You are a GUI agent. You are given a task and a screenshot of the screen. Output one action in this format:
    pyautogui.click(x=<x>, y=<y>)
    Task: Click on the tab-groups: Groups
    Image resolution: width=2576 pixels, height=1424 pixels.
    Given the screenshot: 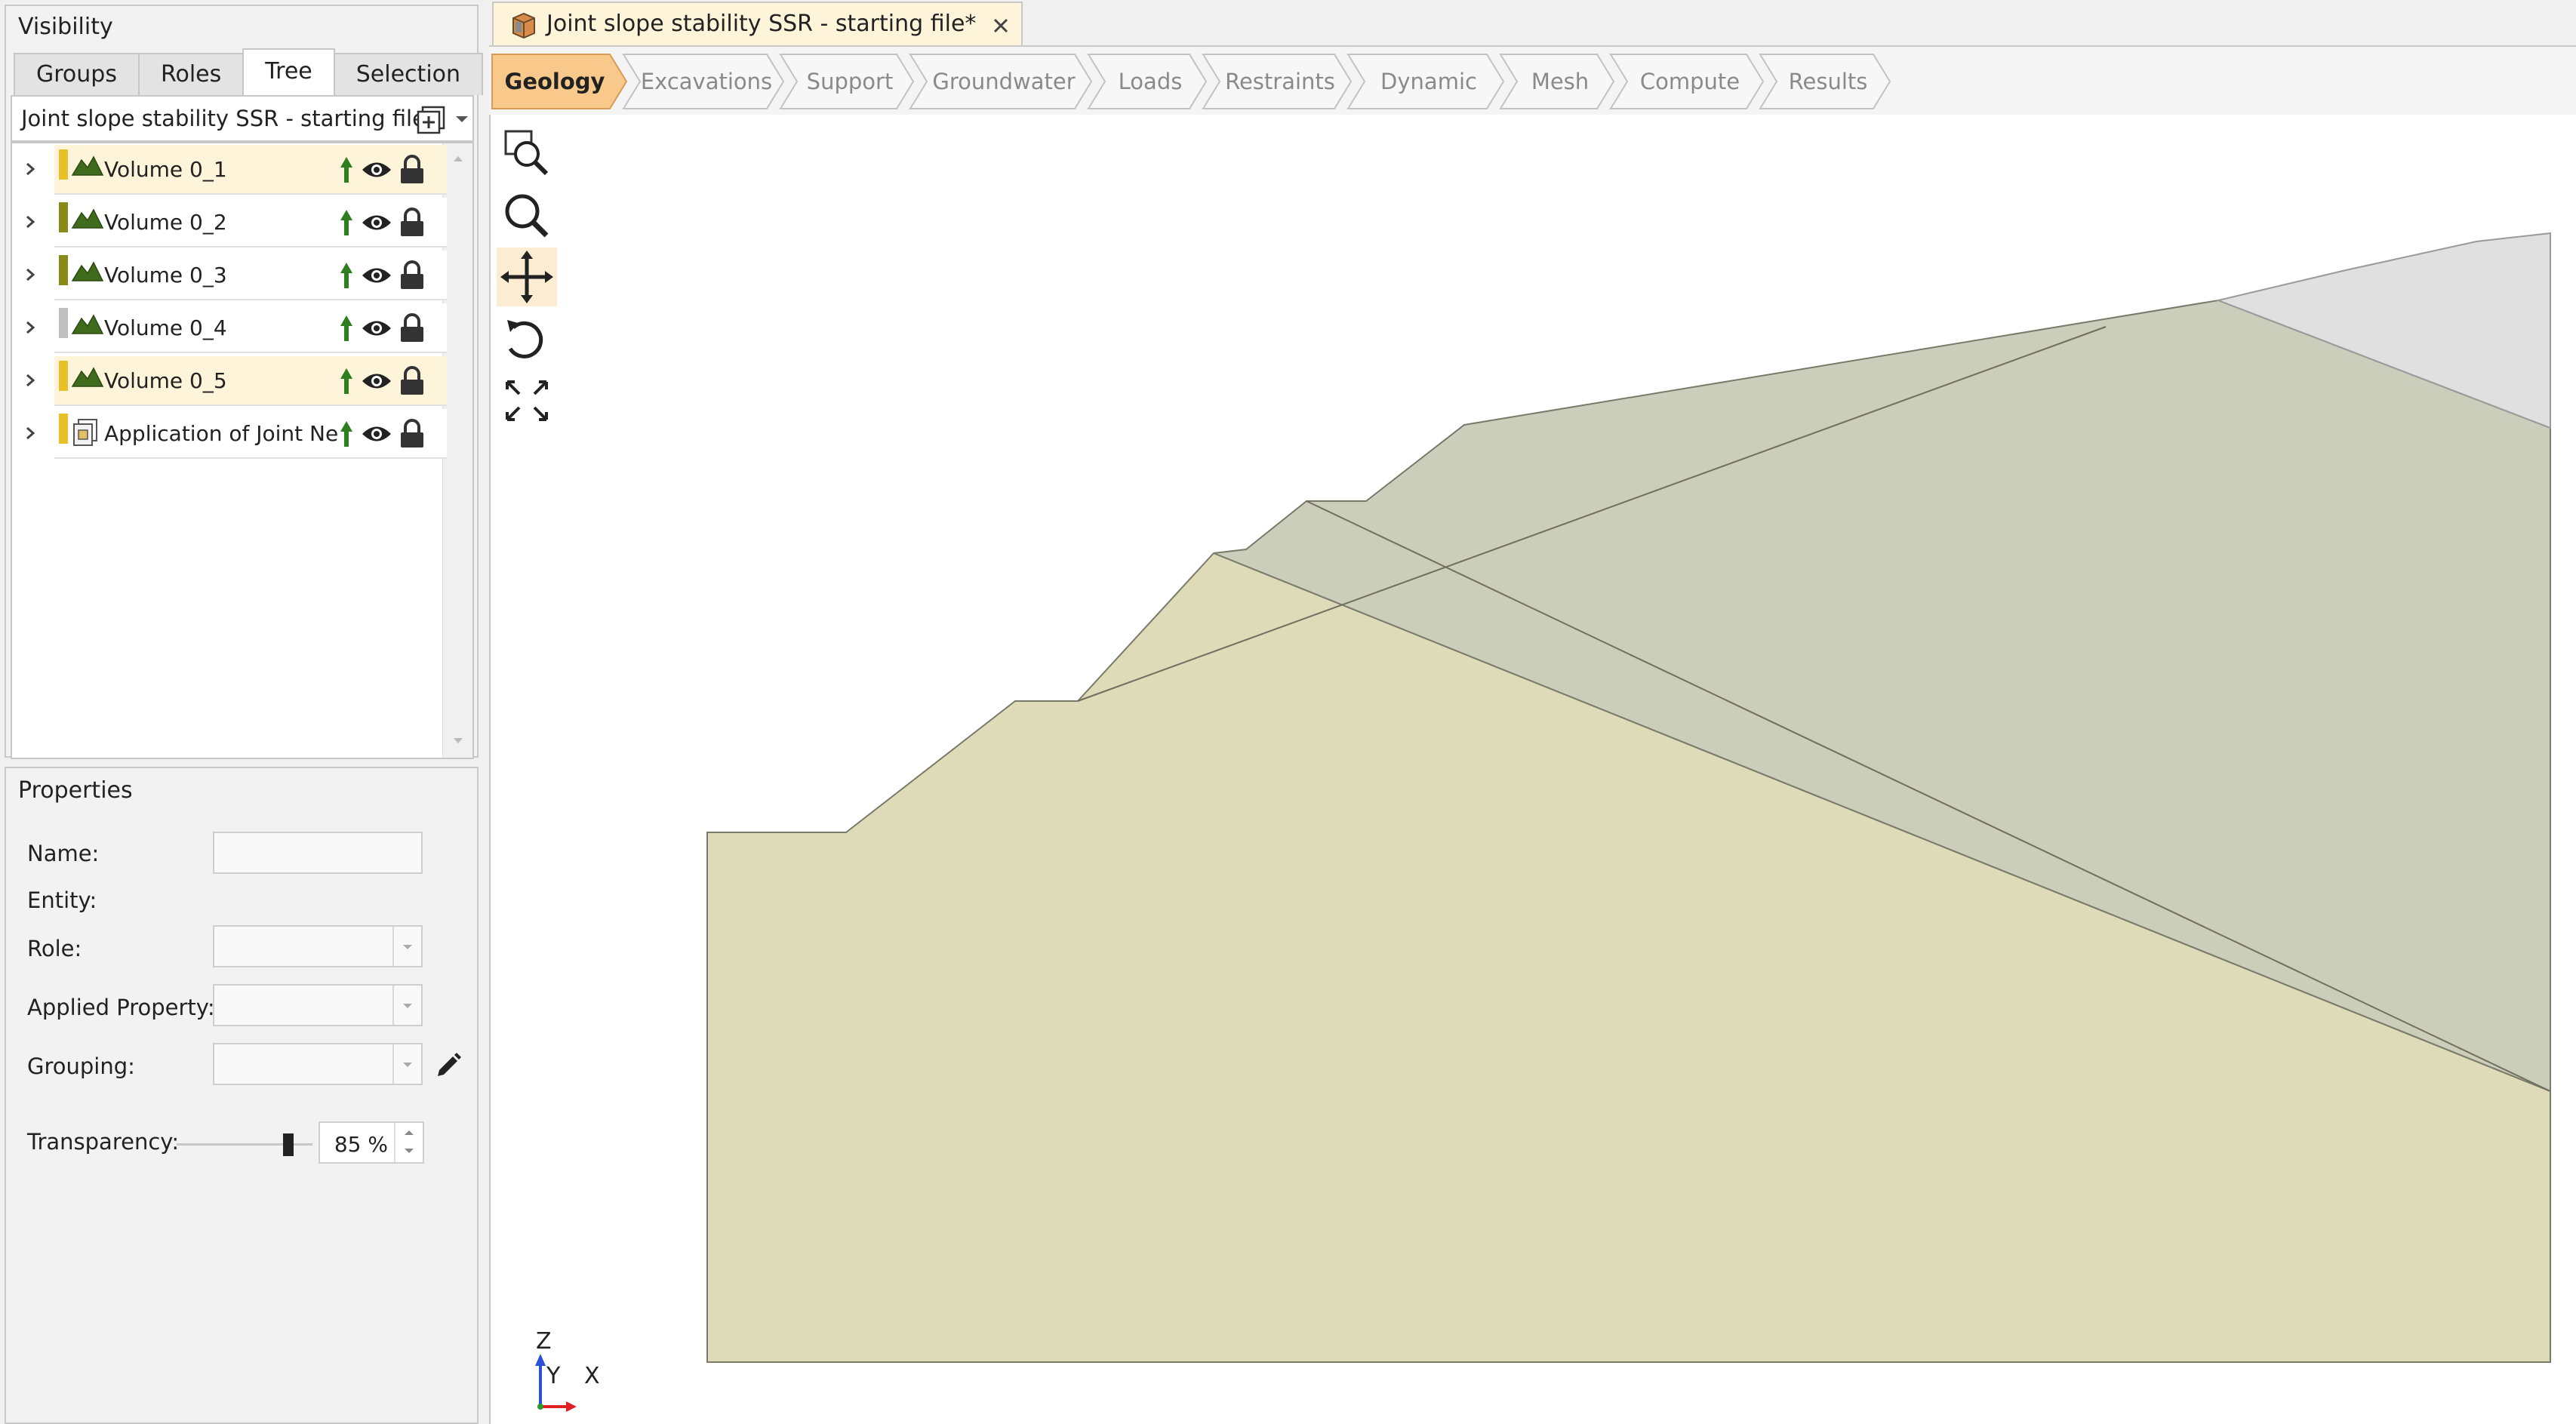 What is the action you would take?
    pyautogui.click(x=77, y=74)
    